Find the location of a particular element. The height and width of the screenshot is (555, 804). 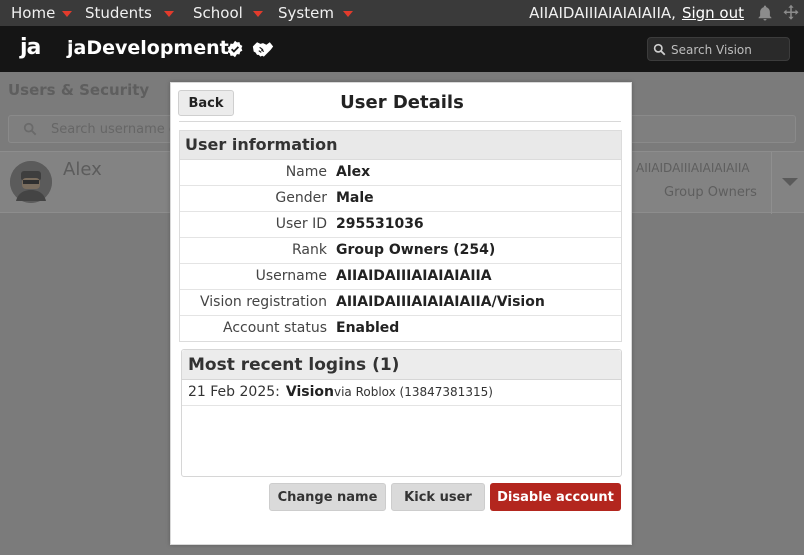

recent-logins-heading: Most recent logins (1) is located at coordinates (401, 365).